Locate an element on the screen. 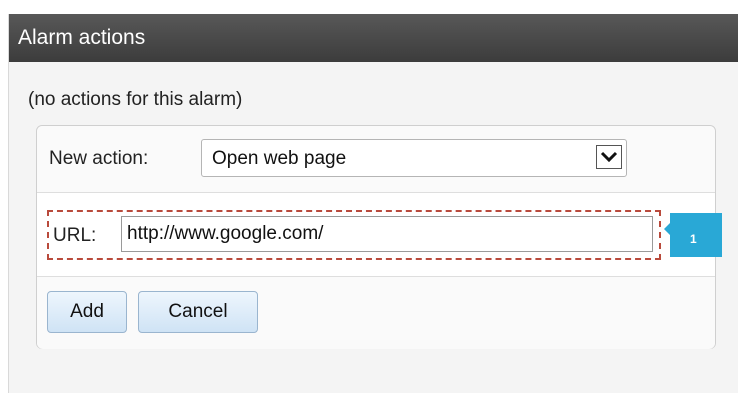 The width and height of the screenshot is (738, 393). url-label: URL: is located at coordinates (75, 235).